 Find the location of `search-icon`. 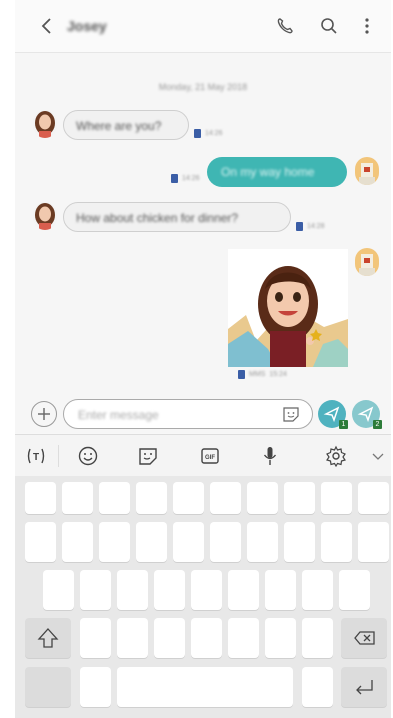

search-icon is located at coordinates (329, 26).